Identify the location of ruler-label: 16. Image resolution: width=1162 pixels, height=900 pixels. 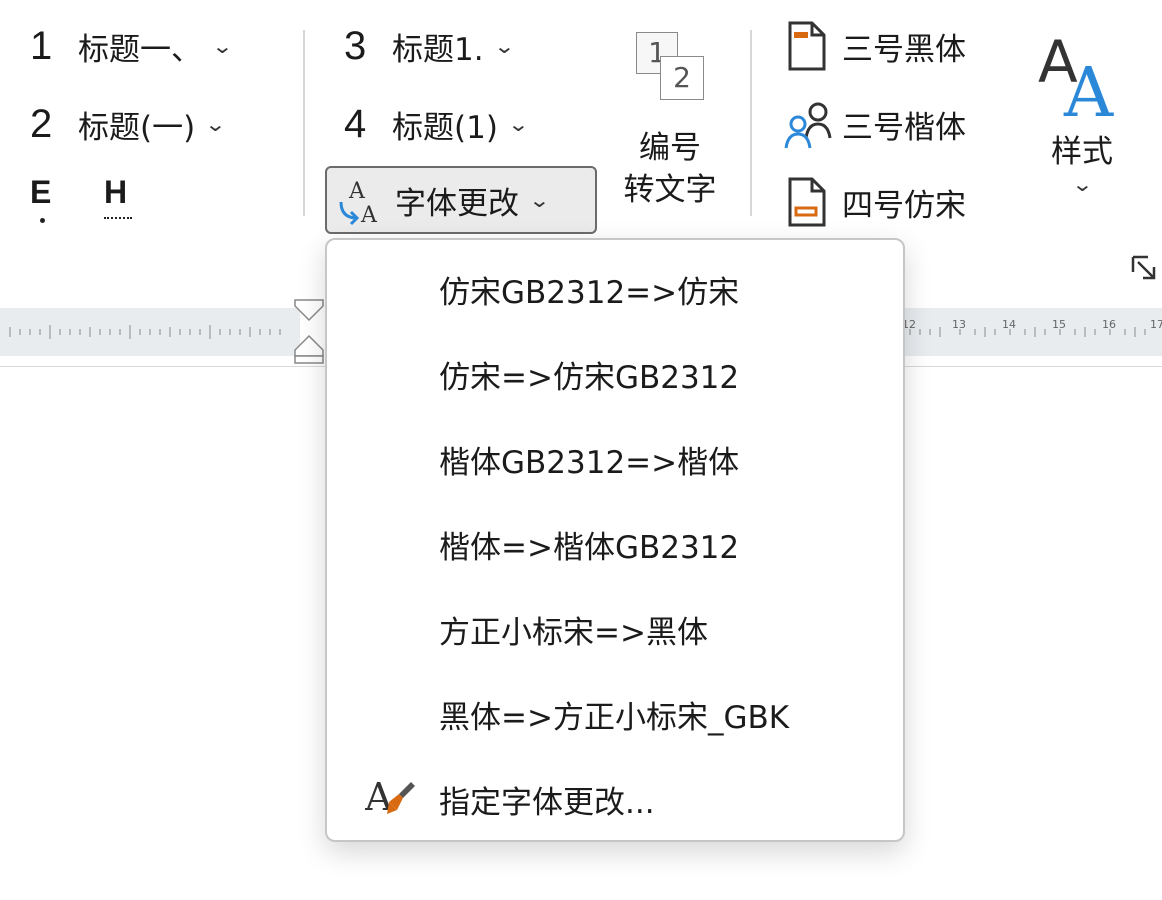
(1109, 324).